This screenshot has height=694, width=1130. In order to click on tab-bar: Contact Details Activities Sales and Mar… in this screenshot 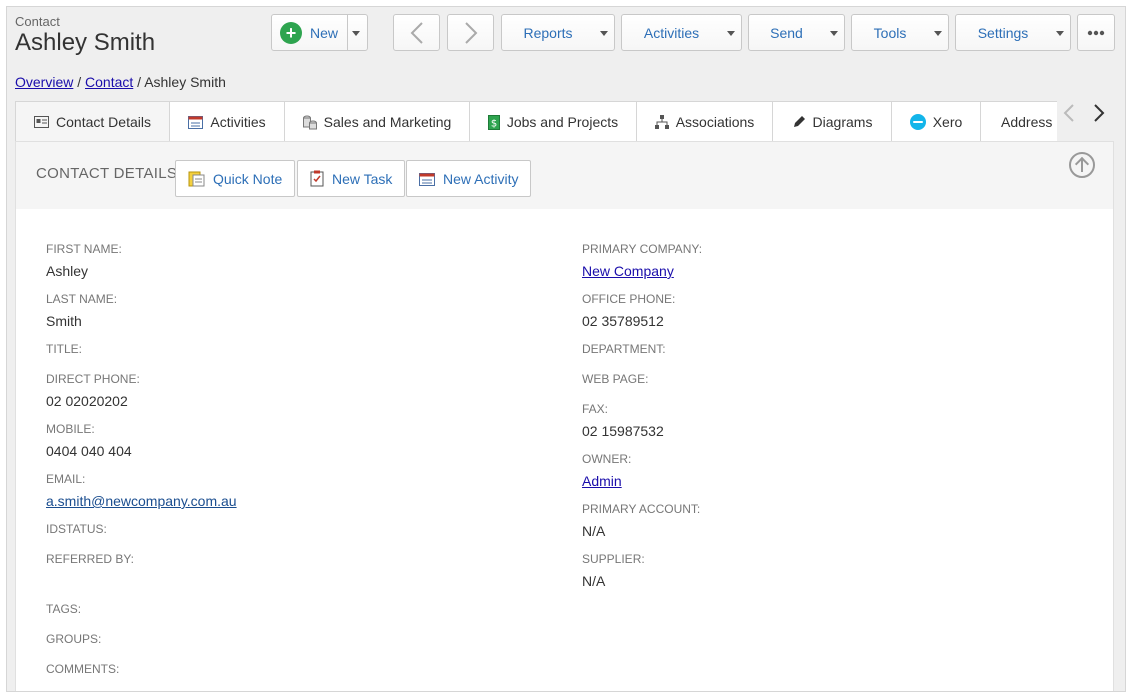, I will do `click(536, 121)`.